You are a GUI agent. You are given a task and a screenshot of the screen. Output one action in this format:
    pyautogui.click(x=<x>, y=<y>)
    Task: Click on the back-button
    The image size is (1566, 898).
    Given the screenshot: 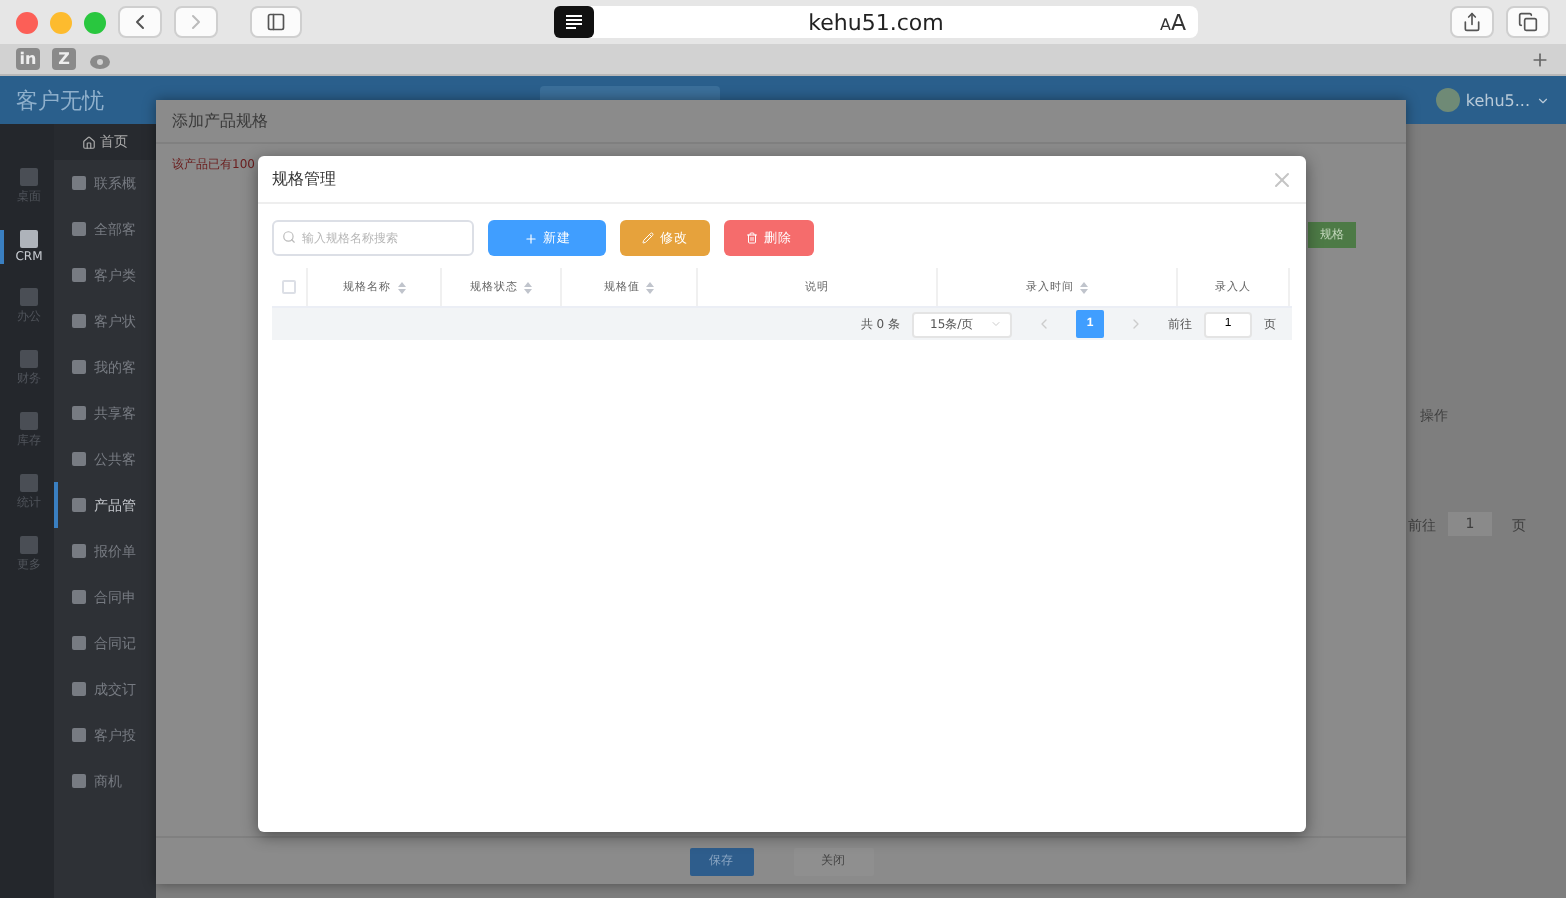 What is the action you would take?
    pyautogui.click(x=140, y=22)
    